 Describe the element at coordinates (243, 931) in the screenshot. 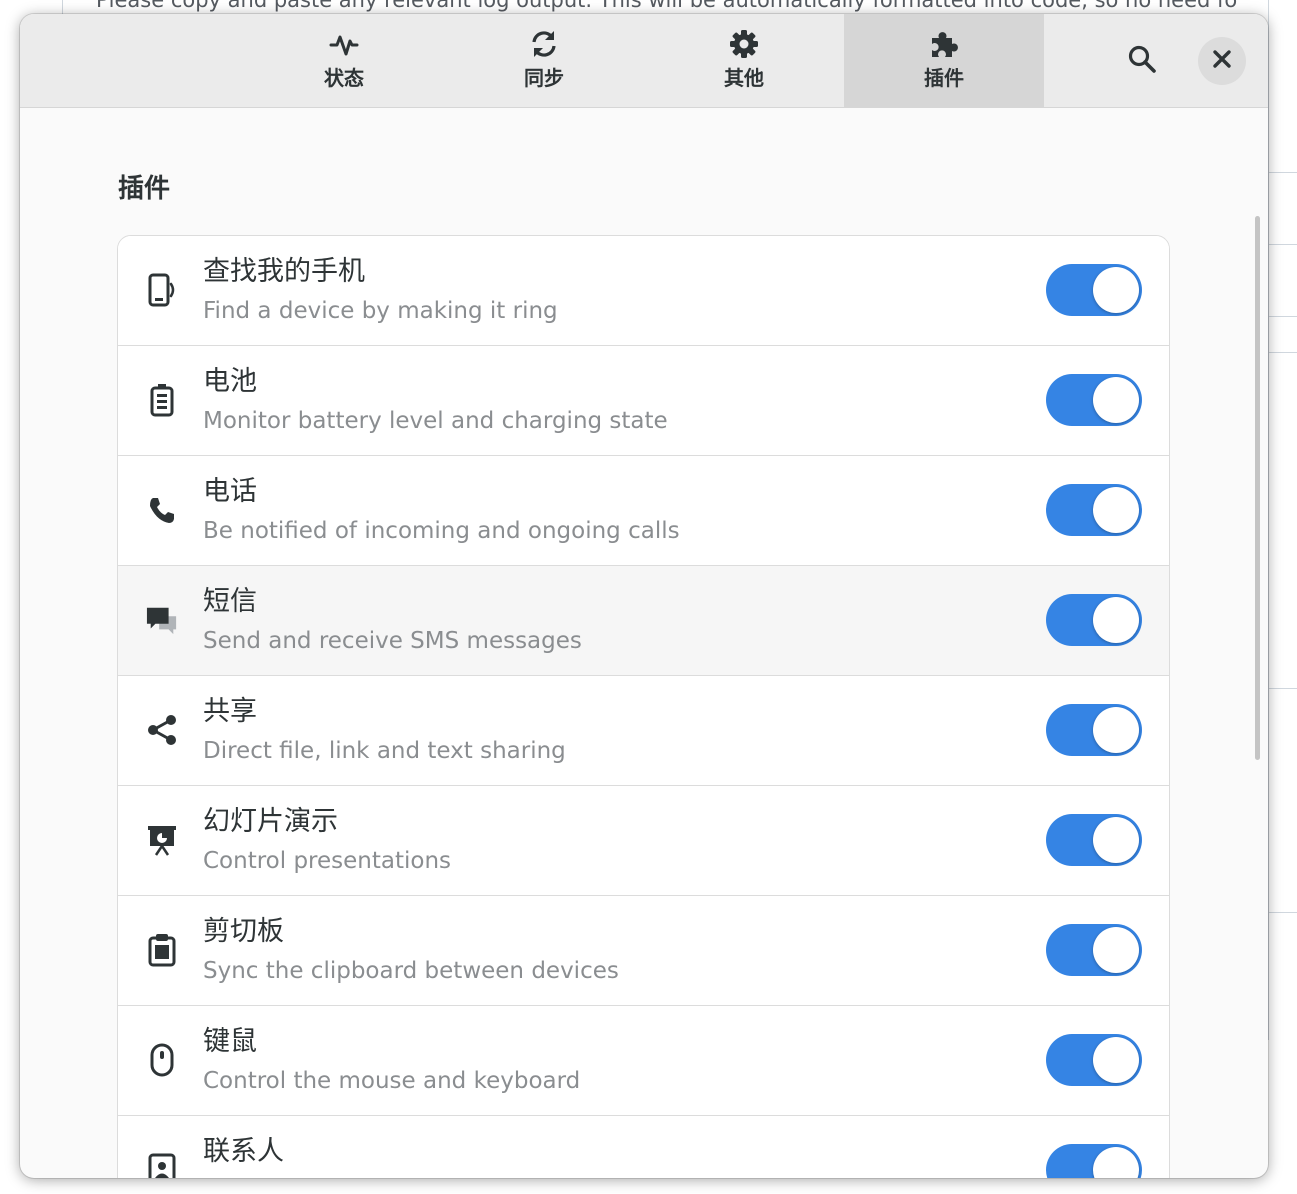

I see `plugin-title: 剪切板` at that location.